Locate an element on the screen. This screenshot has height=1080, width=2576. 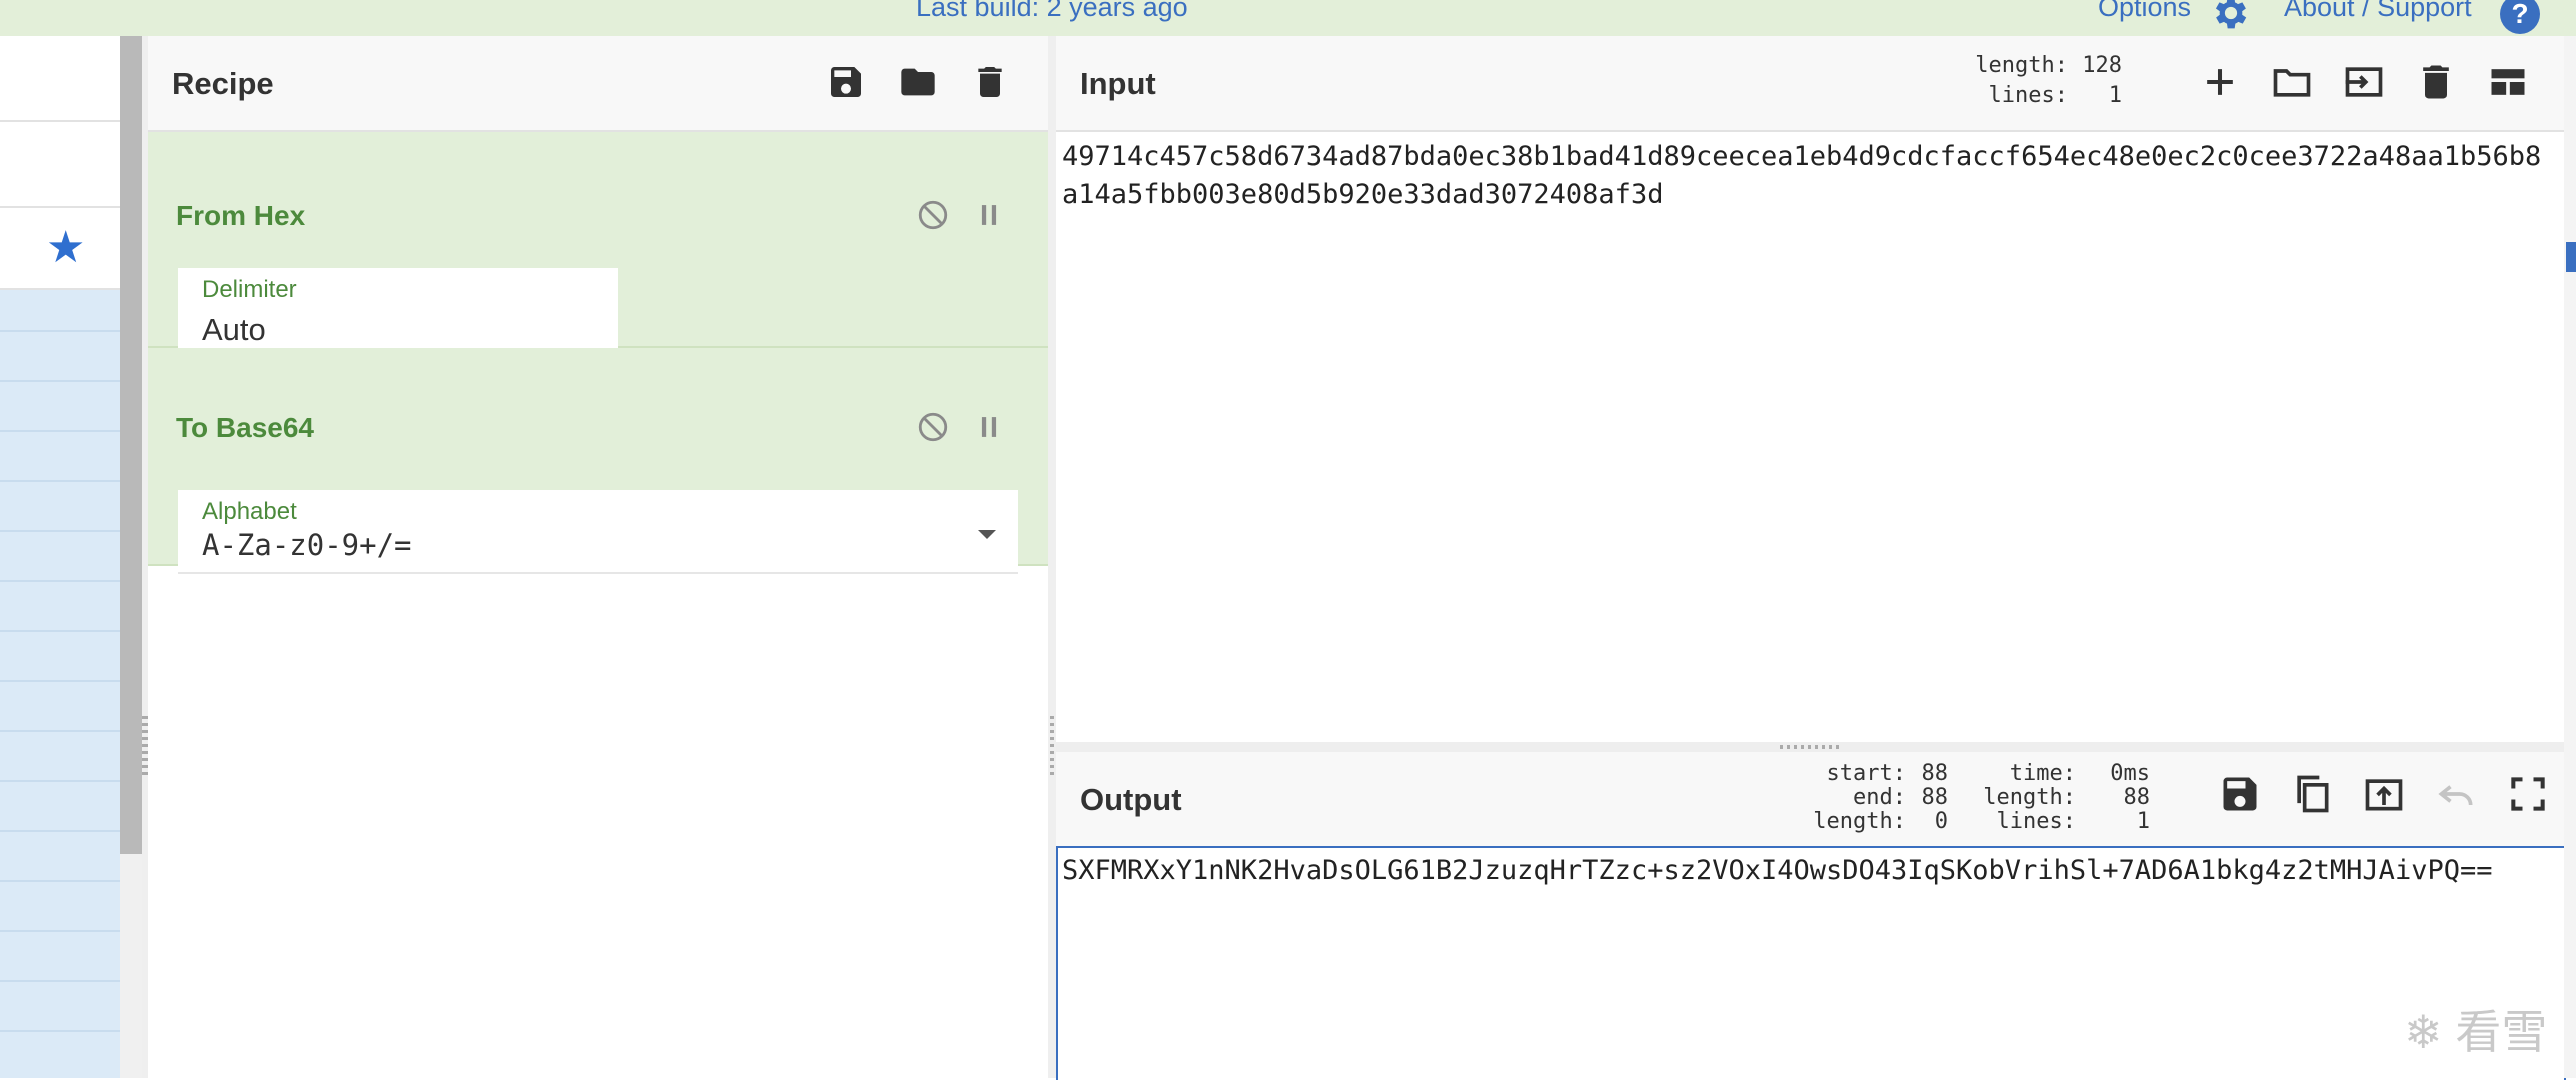
watermark: ❄ 看雪 is located at coordinates (2476, 1032).